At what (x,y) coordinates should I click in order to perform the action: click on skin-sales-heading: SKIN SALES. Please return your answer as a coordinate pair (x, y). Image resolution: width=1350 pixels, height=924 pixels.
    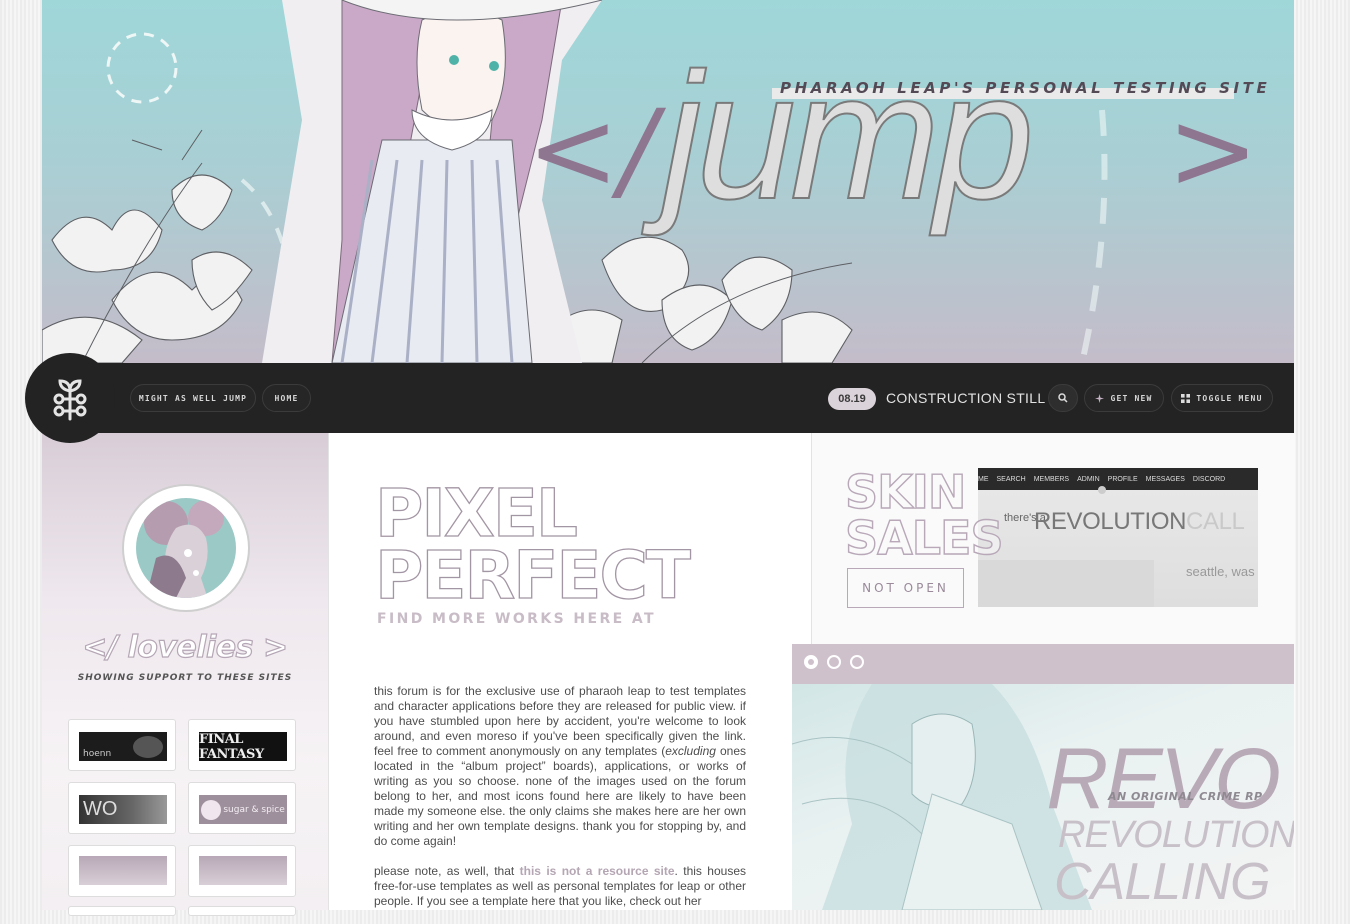
    Looking at the image, I should click on (924, 514).